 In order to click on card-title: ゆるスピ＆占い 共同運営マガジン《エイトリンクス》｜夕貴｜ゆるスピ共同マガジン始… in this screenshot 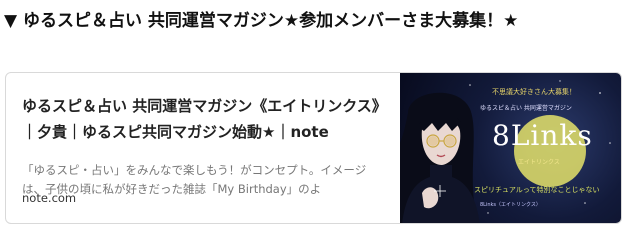, I will do `click(204, 119)`.